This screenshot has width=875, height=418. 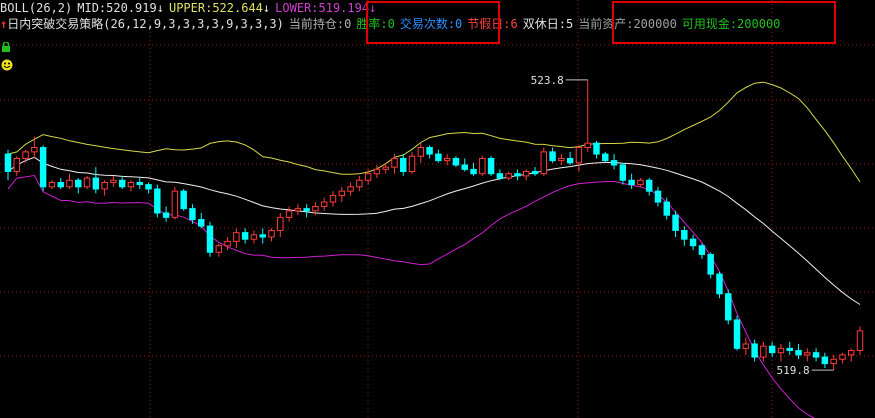 What do you see at coordinates (131, 8) in the screenshot?
I see `mid-value: 520.919` at bounding box center [131, 8].